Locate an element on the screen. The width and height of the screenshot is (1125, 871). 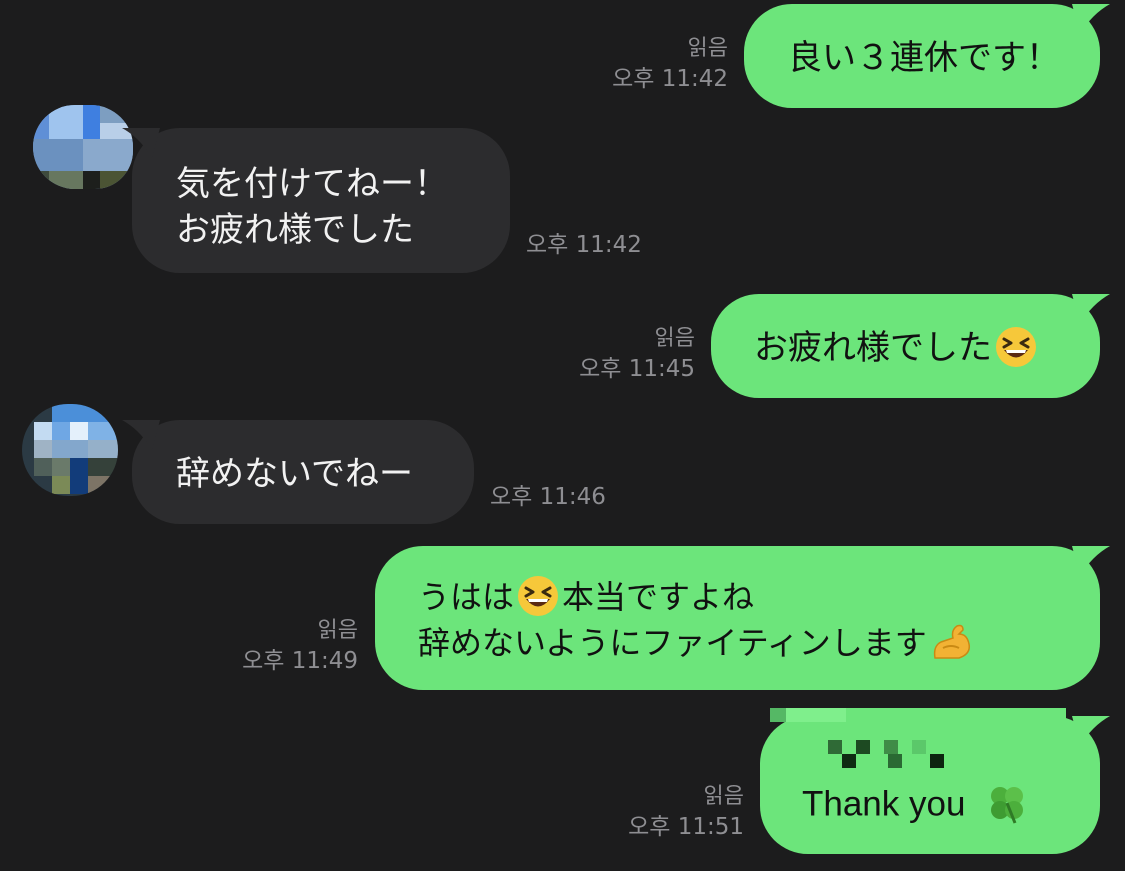
message-text-line-2: 辞めないようにファイティンします is located at coordinates (696, 642).